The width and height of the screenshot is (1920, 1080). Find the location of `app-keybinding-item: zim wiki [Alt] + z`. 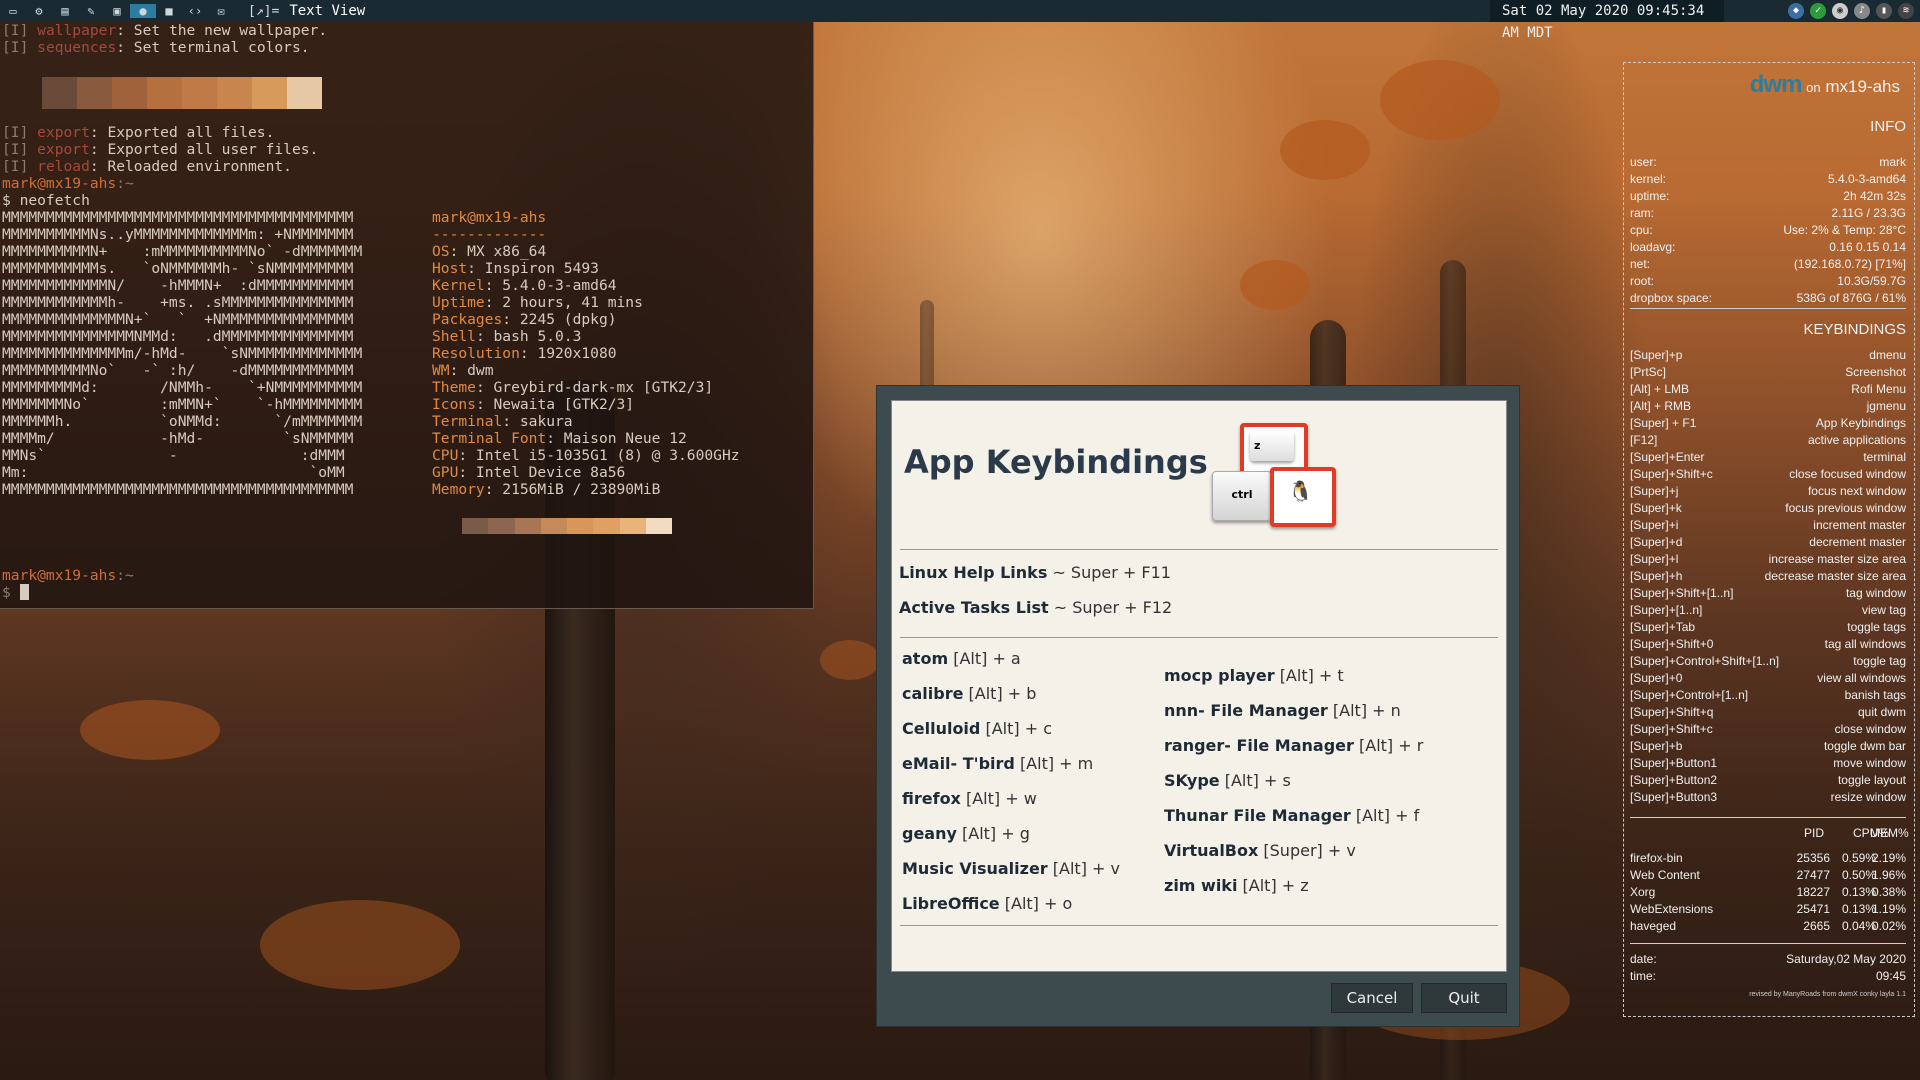

app-keybinding-item: zim wiki [Alt] + z is located at coordinates (1236, 885).